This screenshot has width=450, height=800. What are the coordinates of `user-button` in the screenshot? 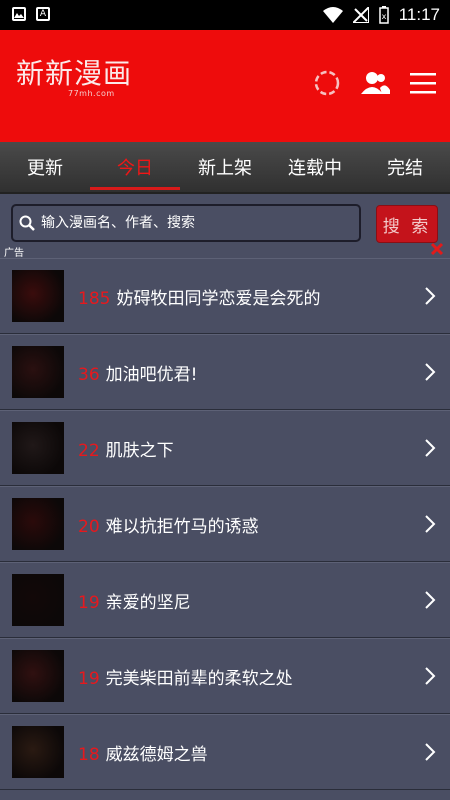 It's located at (375, 83).